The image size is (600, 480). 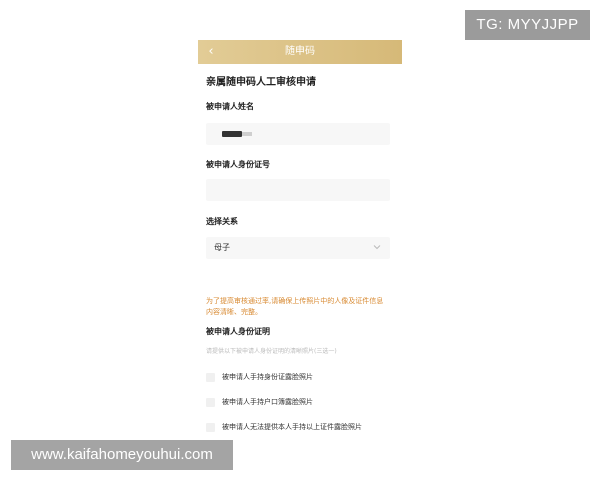 I want to click on proof-option-id-card: 被申请人手持身份证露脸照片, so click(x=301, y=378).